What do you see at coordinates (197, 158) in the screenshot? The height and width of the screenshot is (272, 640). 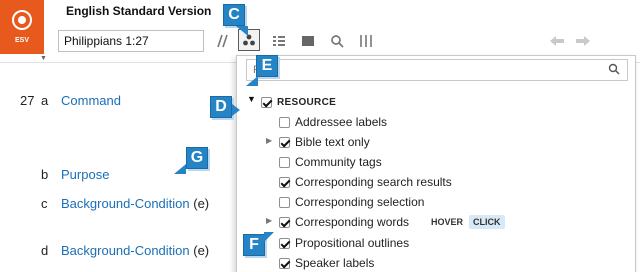 I see `callout-g: G` at bounding box center [197, 158].